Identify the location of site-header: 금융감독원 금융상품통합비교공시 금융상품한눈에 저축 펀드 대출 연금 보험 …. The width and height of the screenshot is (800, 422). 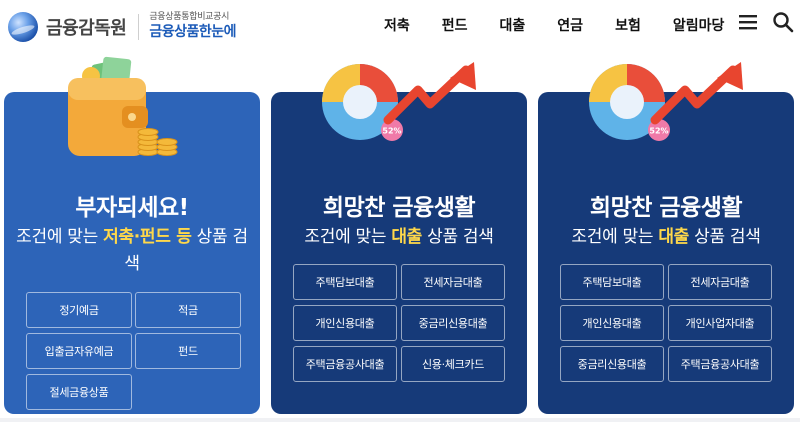
(400, 28).